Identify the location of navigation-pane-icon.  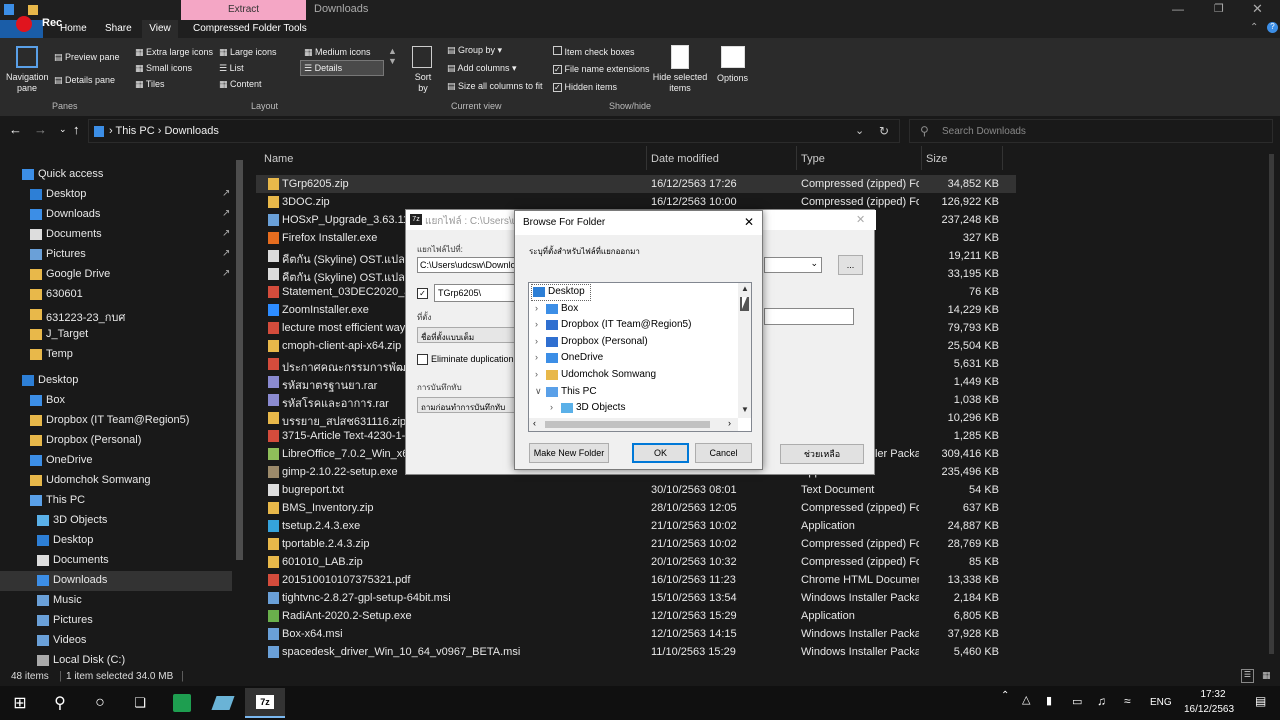
(27, 57).